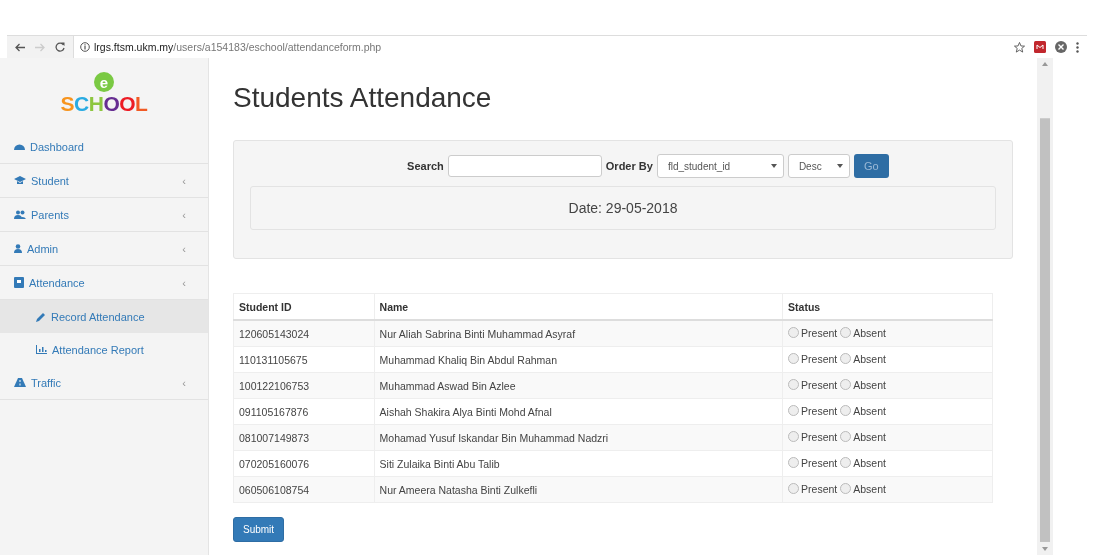  Describe the element at coordinates (20, 180) in the screenshot. I see `graduation-cap-icon` at that location.